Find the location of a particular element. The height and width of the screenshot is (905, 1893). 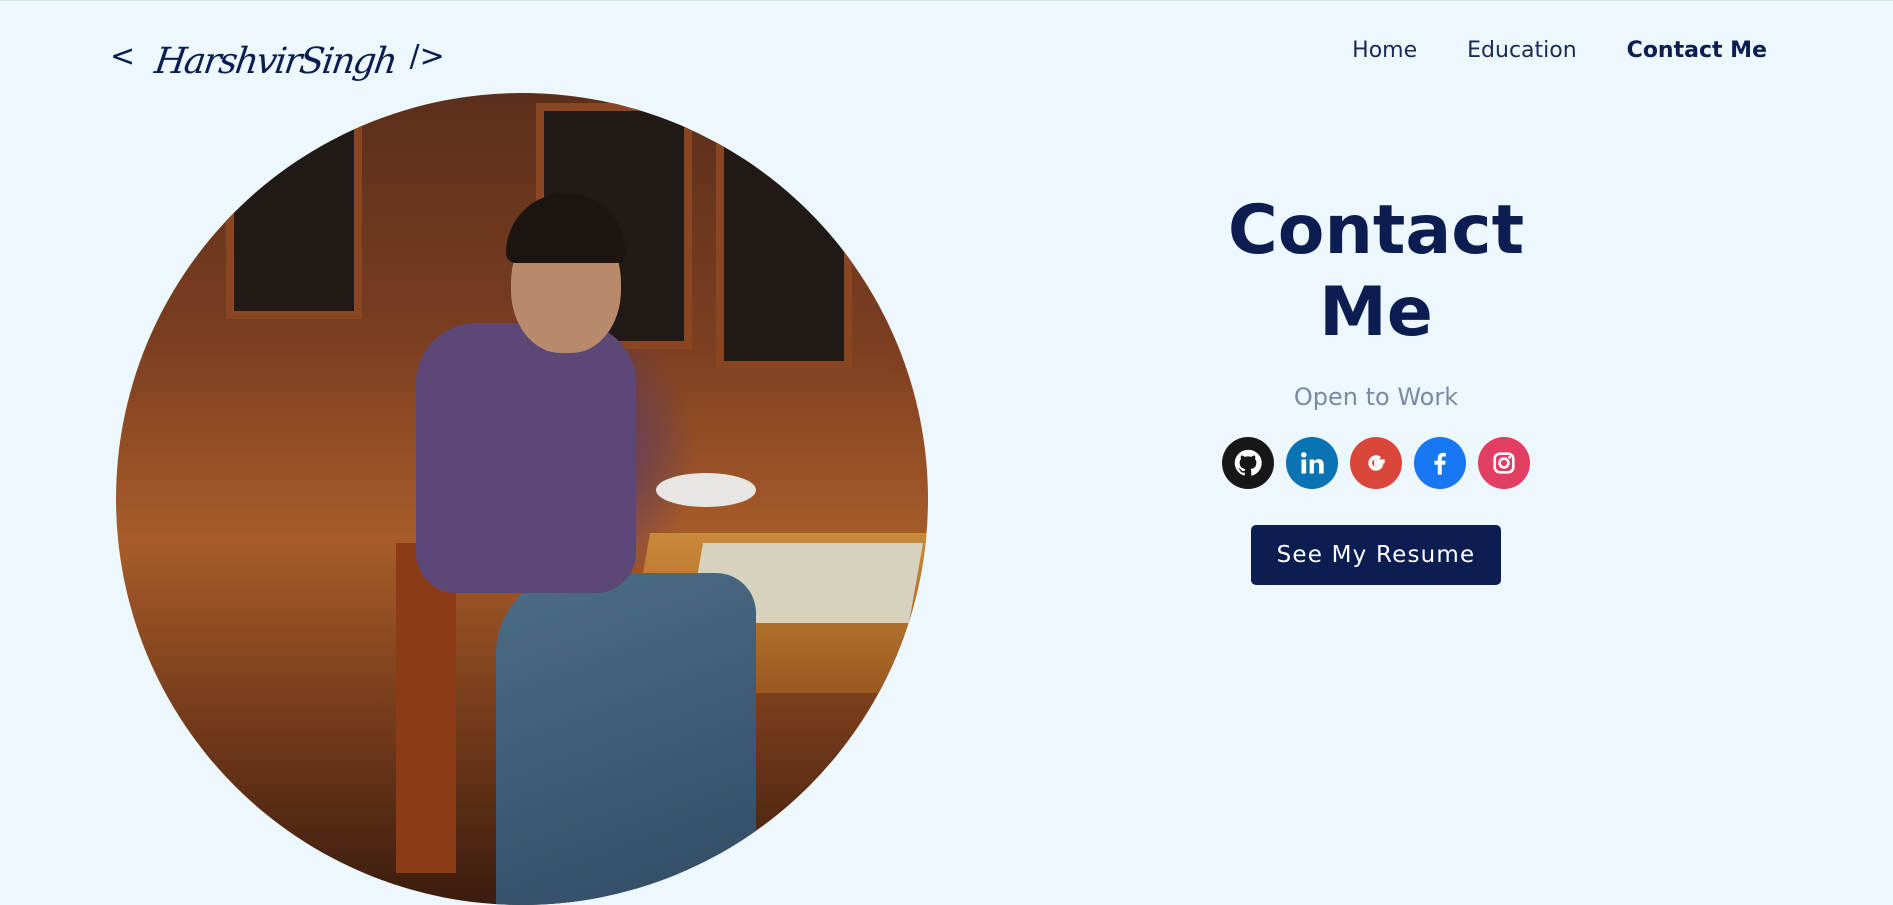

nav-home: Home is located at coordinates (1384, 50).